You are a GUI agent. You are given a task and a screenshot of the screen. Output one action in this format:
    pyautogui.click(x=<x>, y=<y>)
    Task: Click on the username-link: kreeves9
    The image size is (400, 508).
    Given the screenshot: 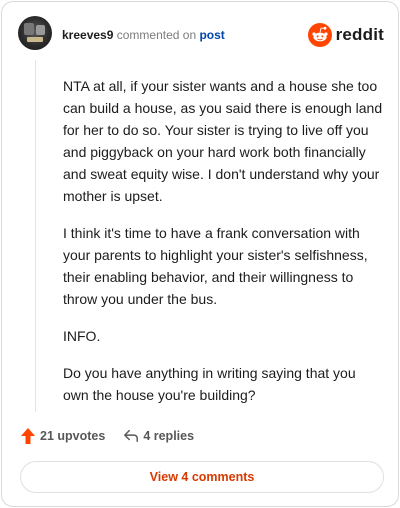 What is the action you would take?
    pyautogui.click(x=87, y=35)
    